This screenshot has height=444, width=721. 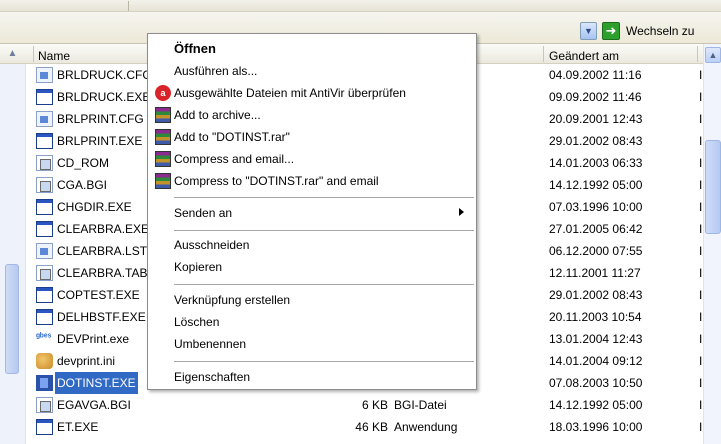 I want to click on sort-up-icon: ▲, so click(x=12, y=54).